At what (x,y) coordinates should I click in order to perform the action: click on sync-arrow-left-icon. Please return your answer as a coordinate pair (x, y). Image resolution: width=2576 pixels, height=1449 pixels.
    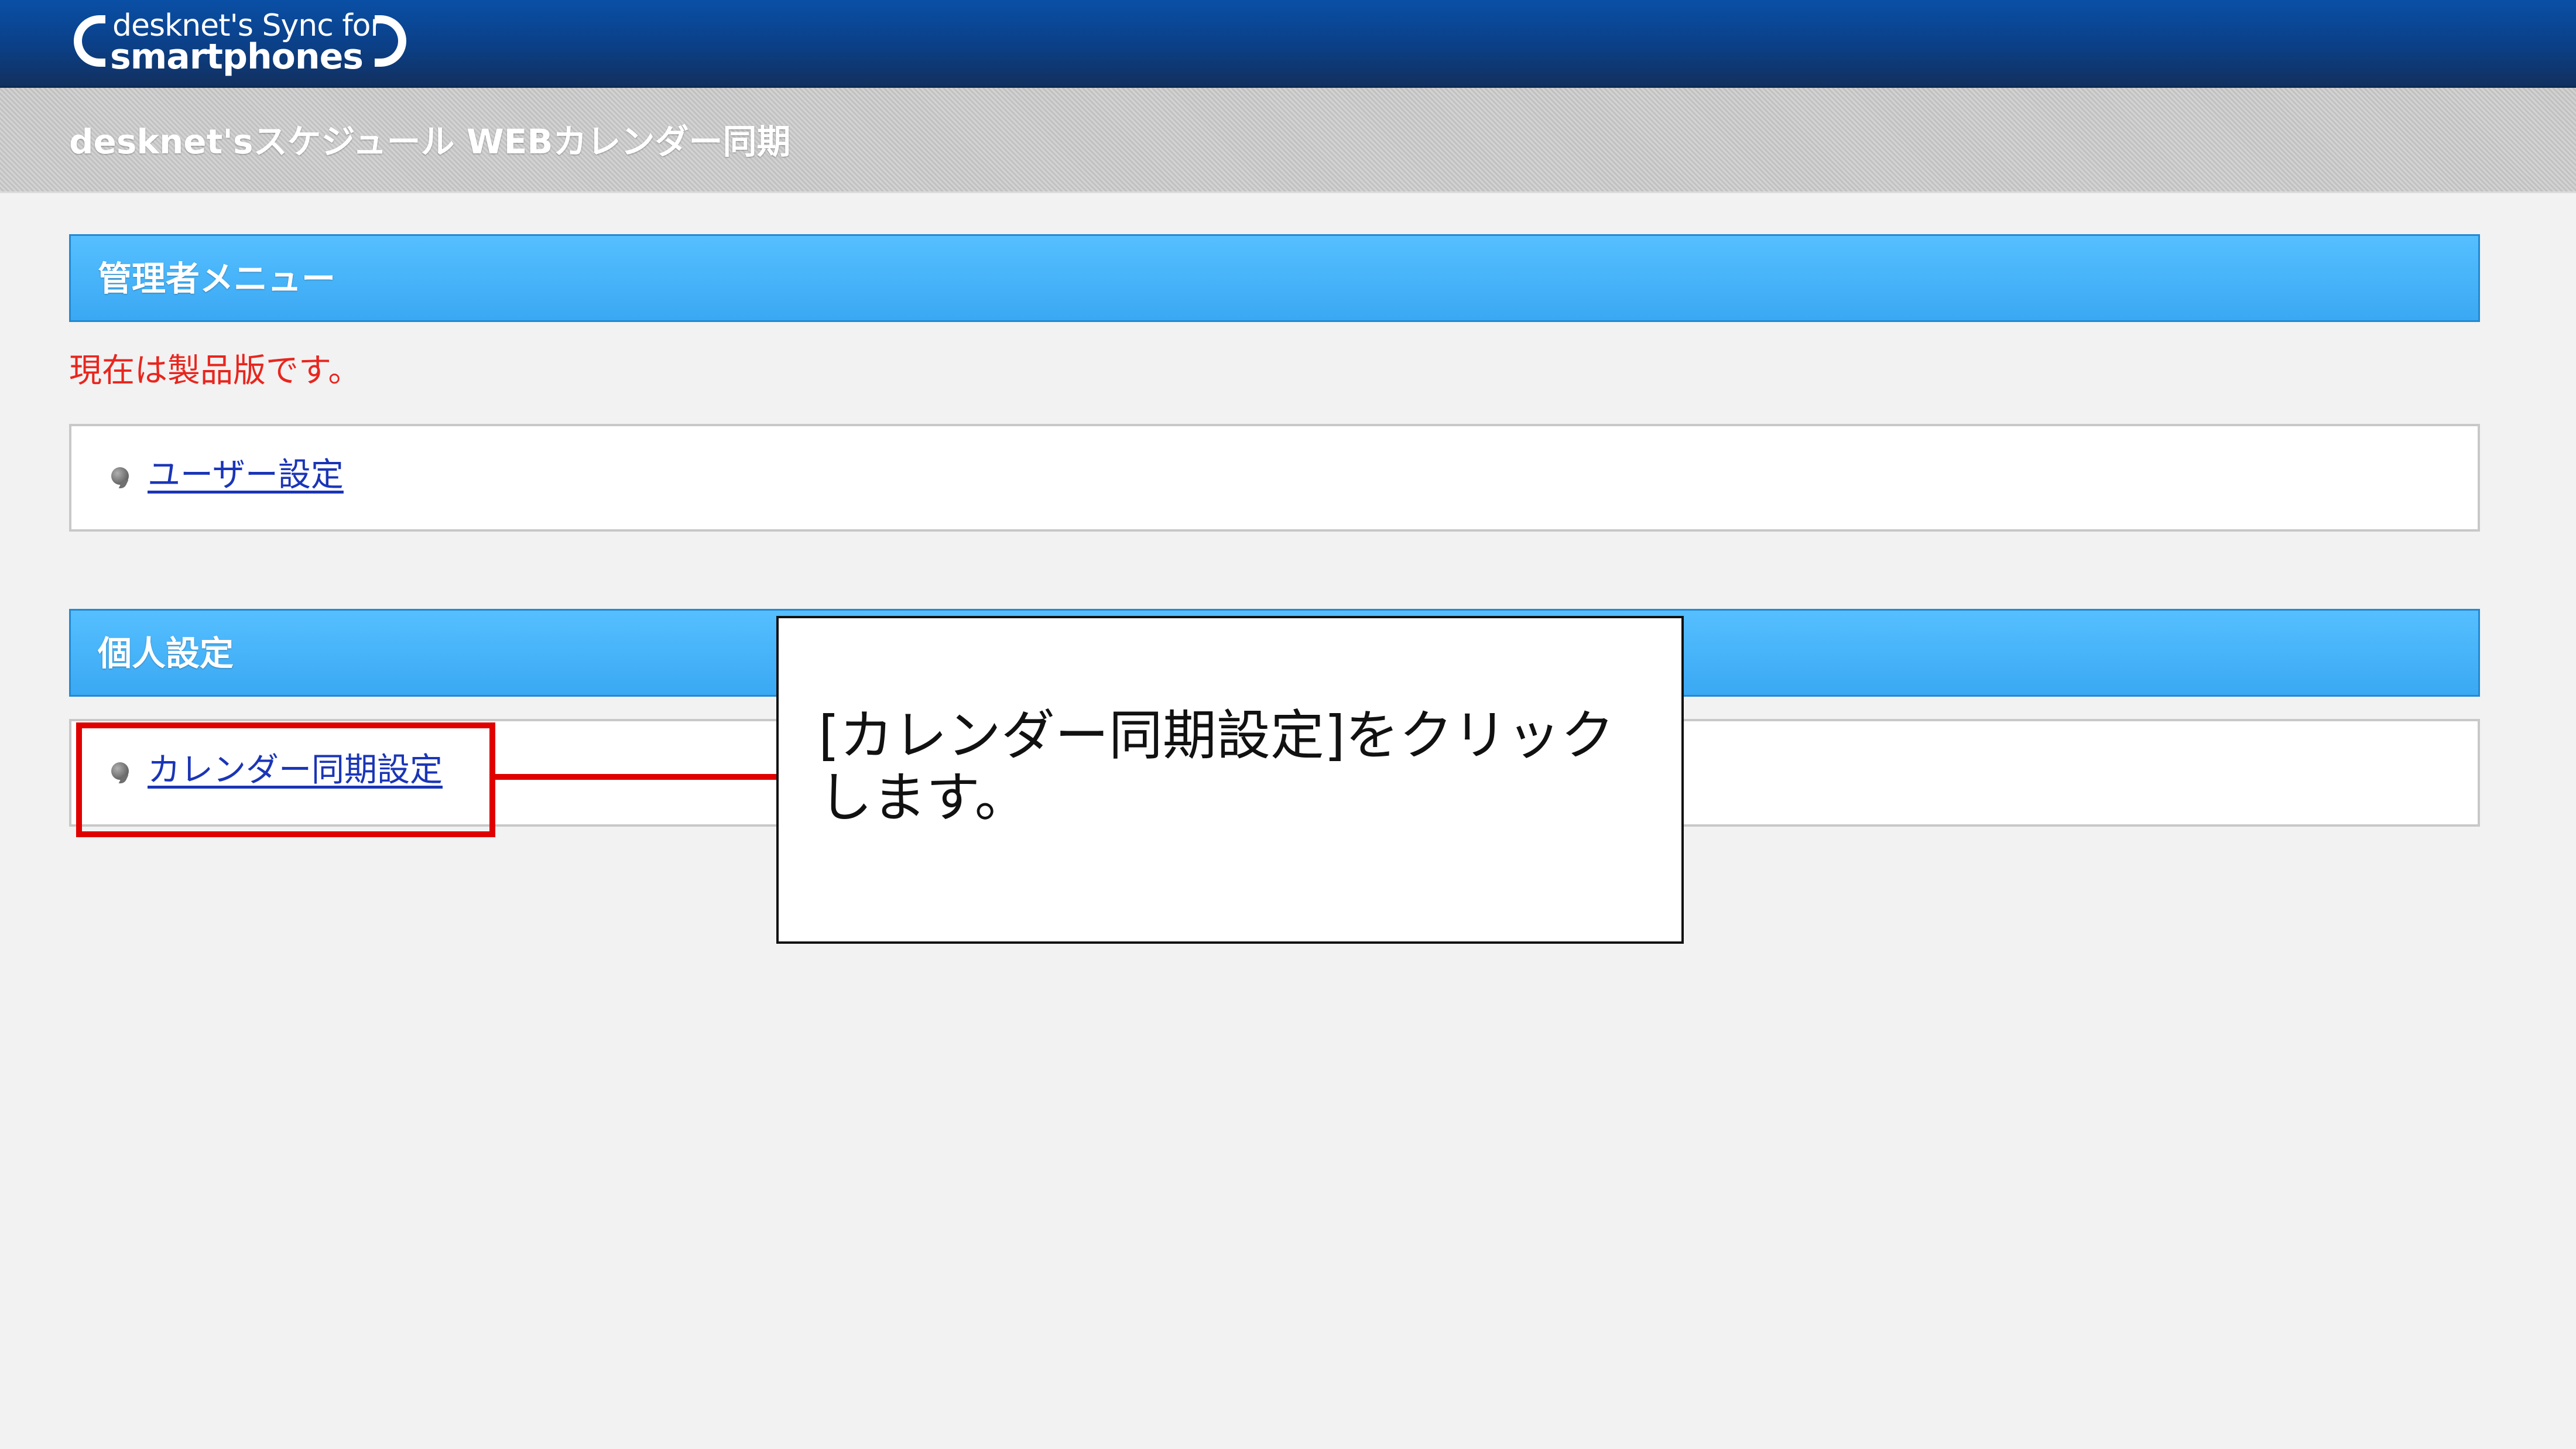
    Looking at the image, I should click on (89, 41).